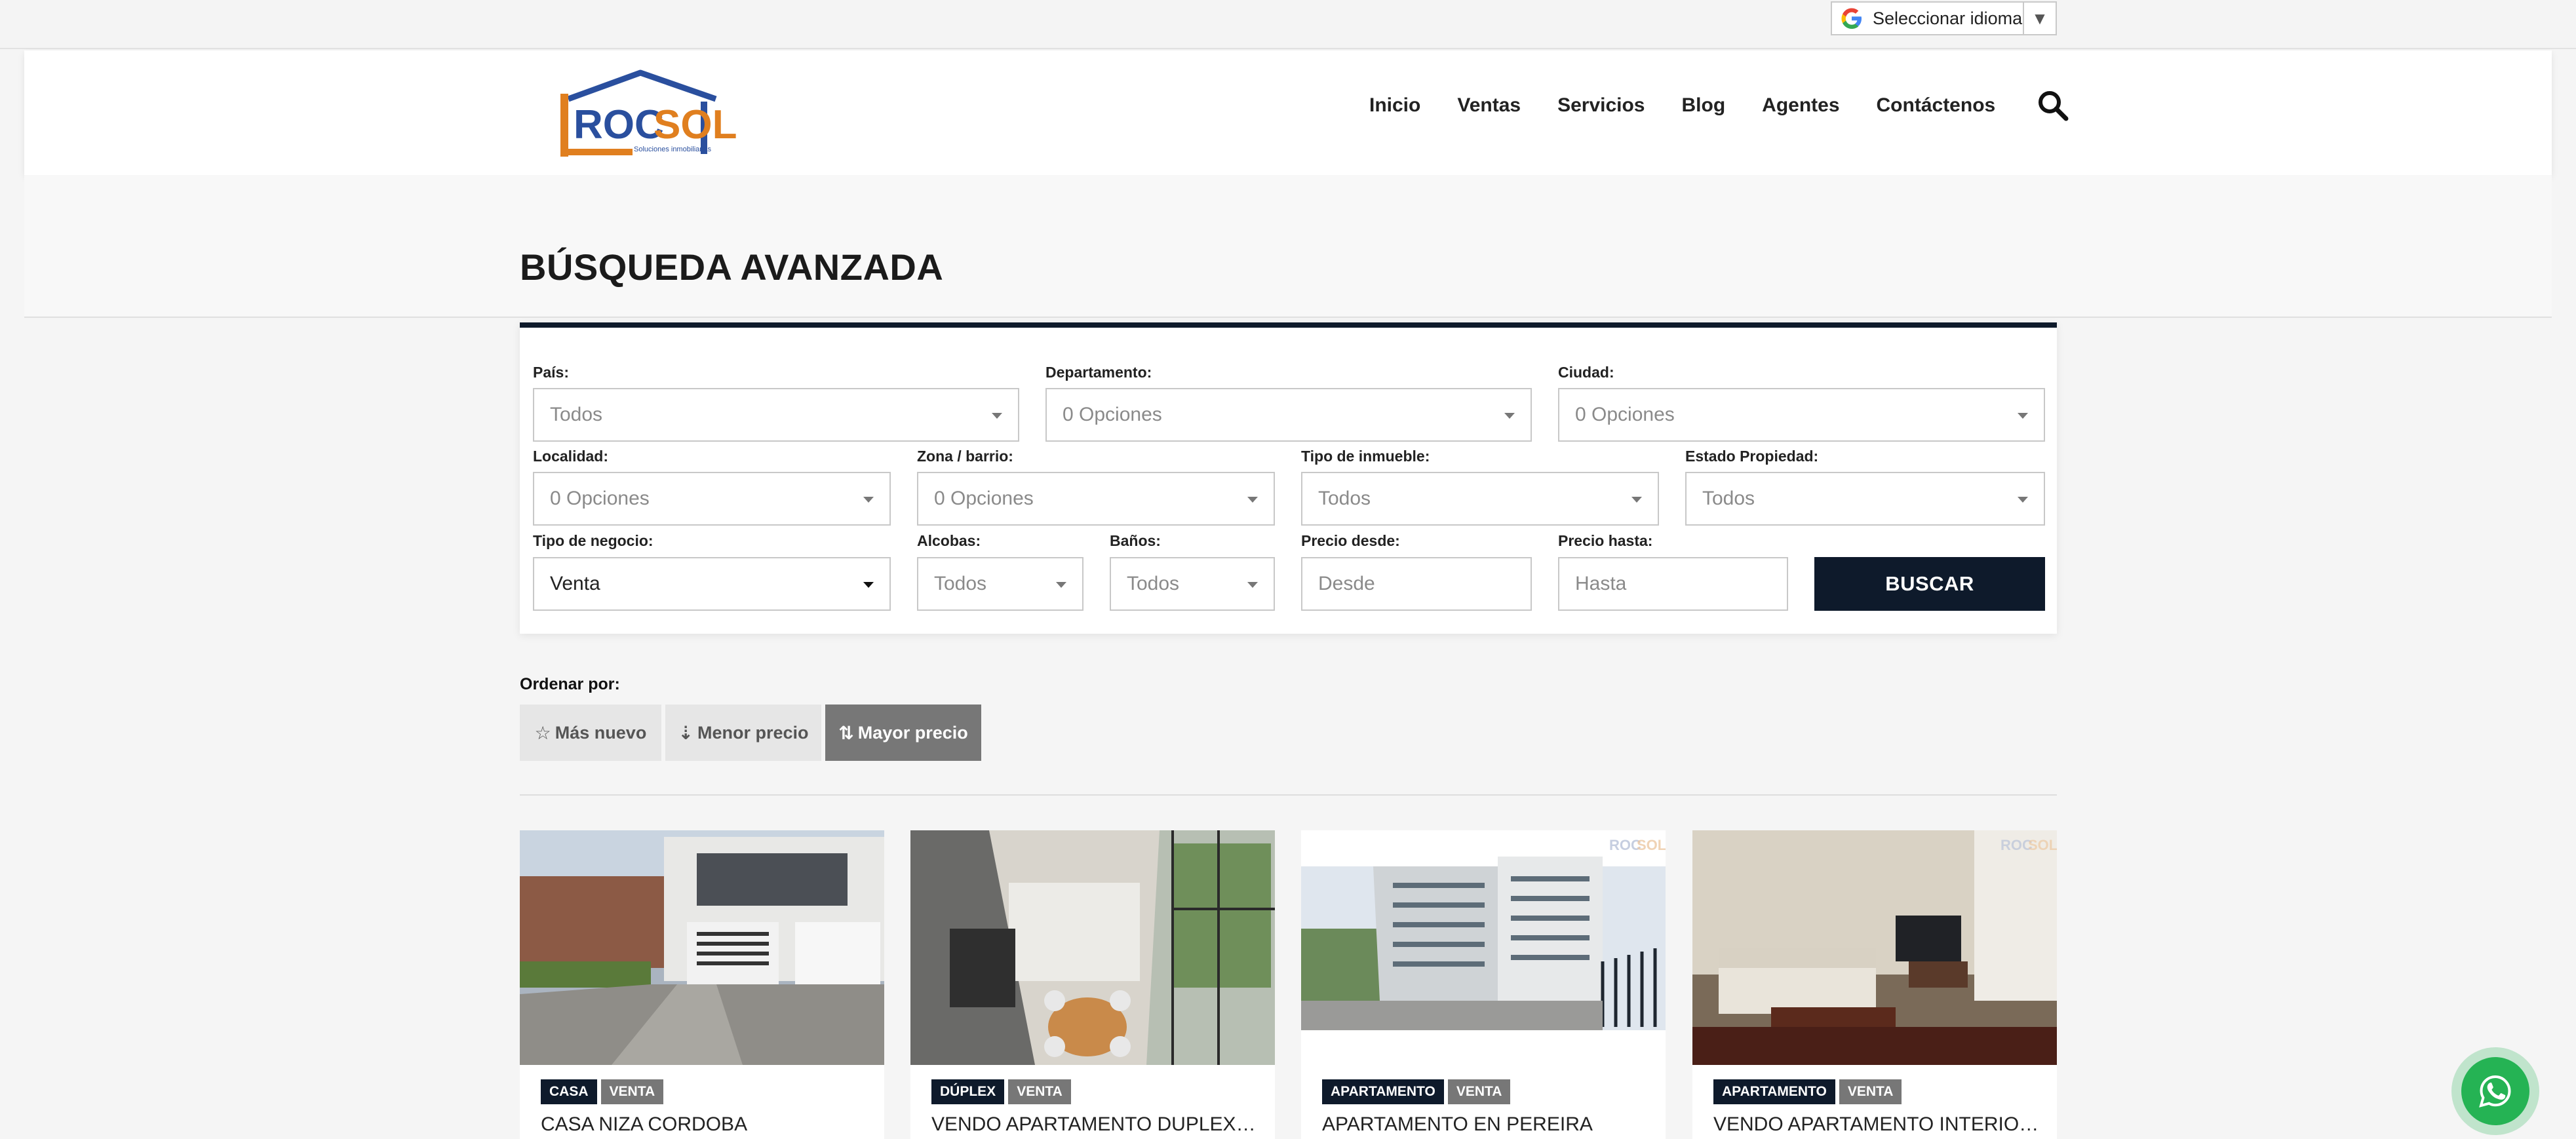 This screenshot has height=1139, width=2576. What do you see at coordinates (551, 372) in the screenshot?
I see `pais-label: País:` at bounding box center [551, 372].